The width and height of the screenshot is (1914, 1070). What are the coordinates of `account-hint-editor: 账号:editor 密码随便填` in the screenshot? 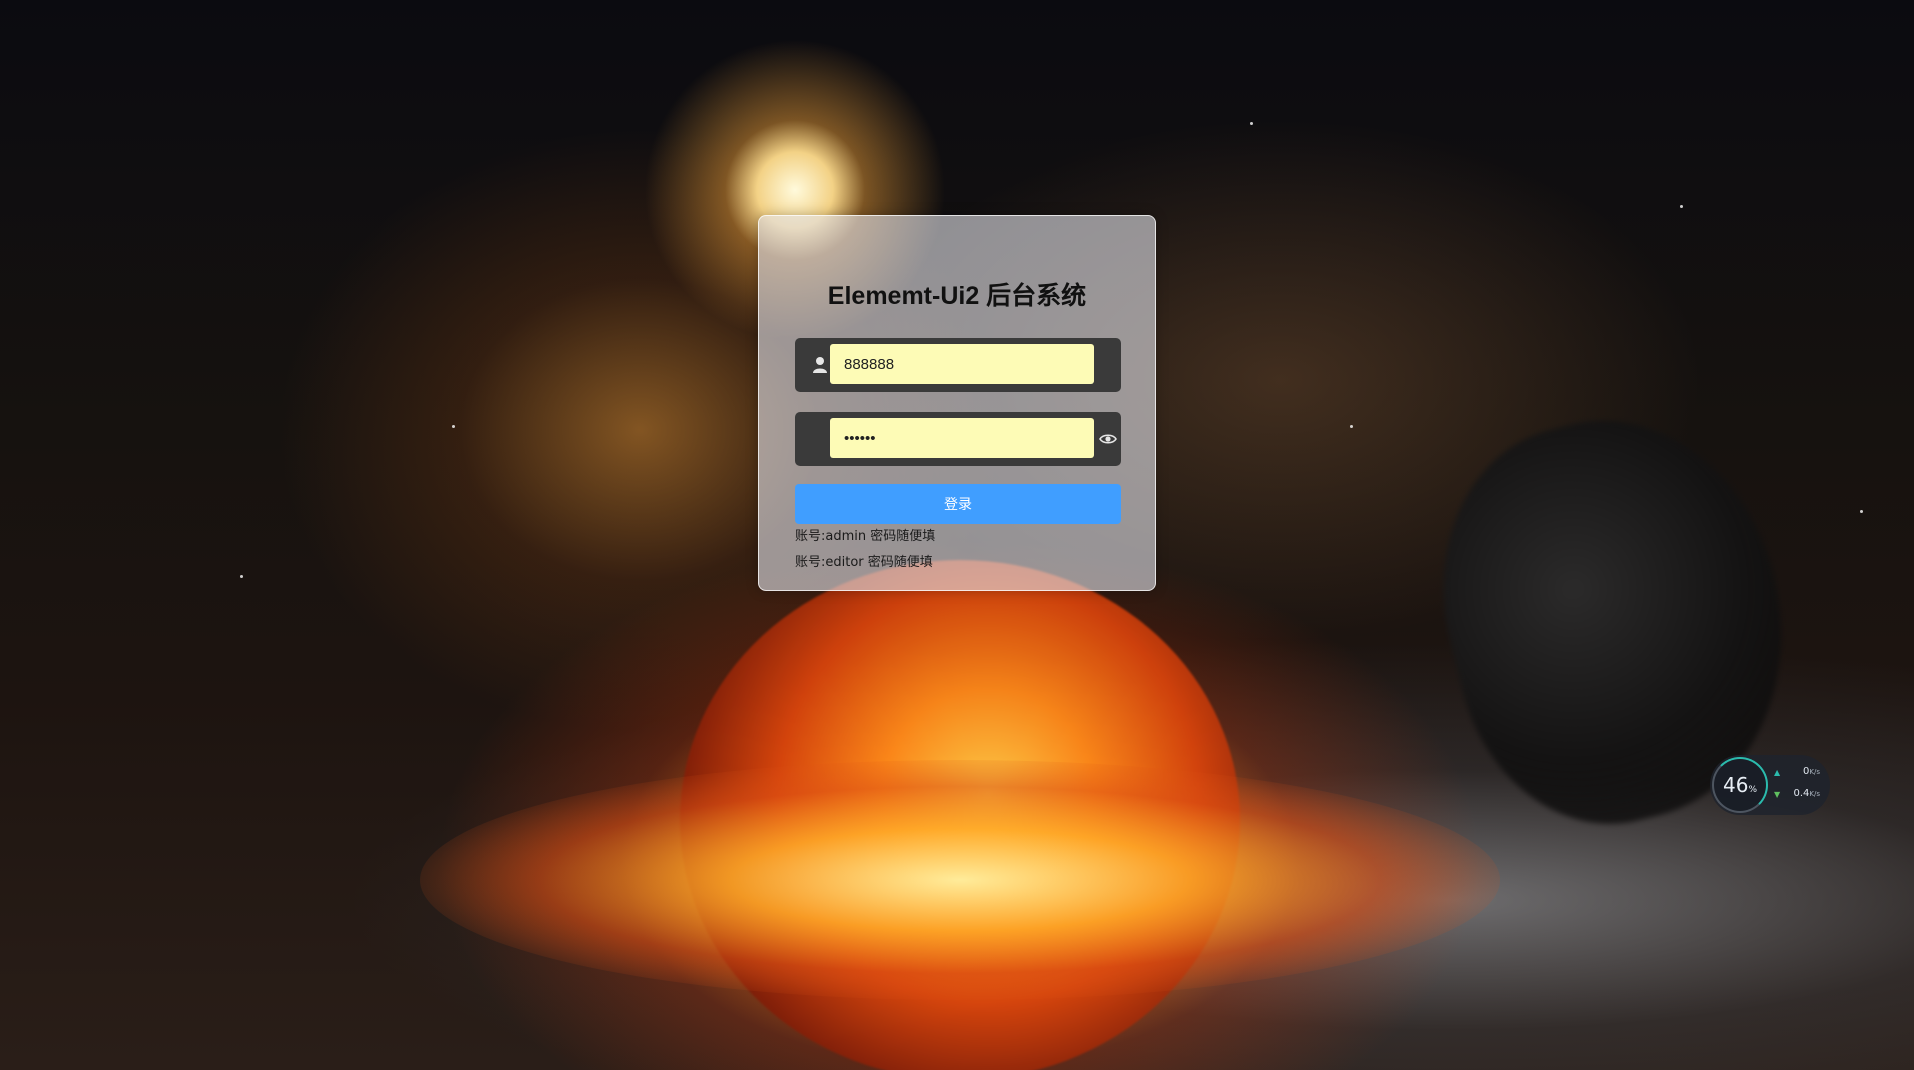 It's located at (864, 562).